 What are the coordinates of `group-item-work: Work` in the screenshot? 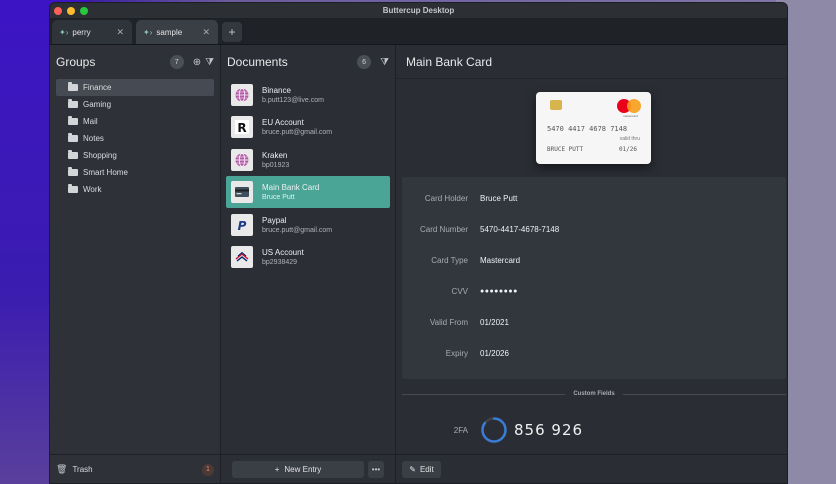 It's located at (135, 189).